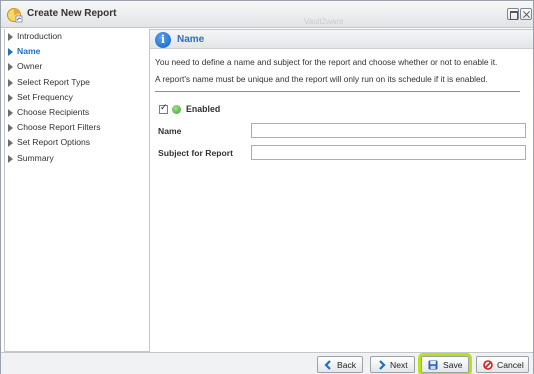  I want to click on step-select-report-type: Select Report Type, so click(77, 82).